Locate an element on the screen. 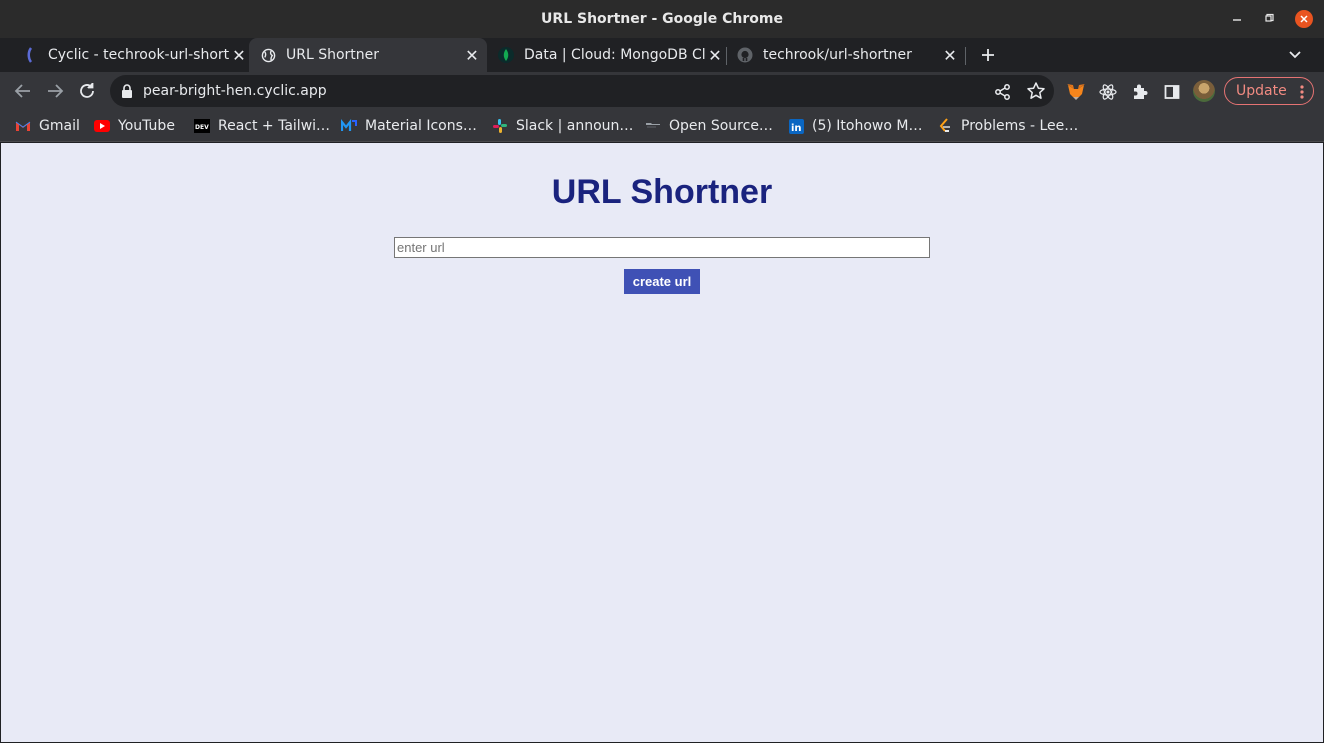  maximize-button is located at coordinates (1270, 19).